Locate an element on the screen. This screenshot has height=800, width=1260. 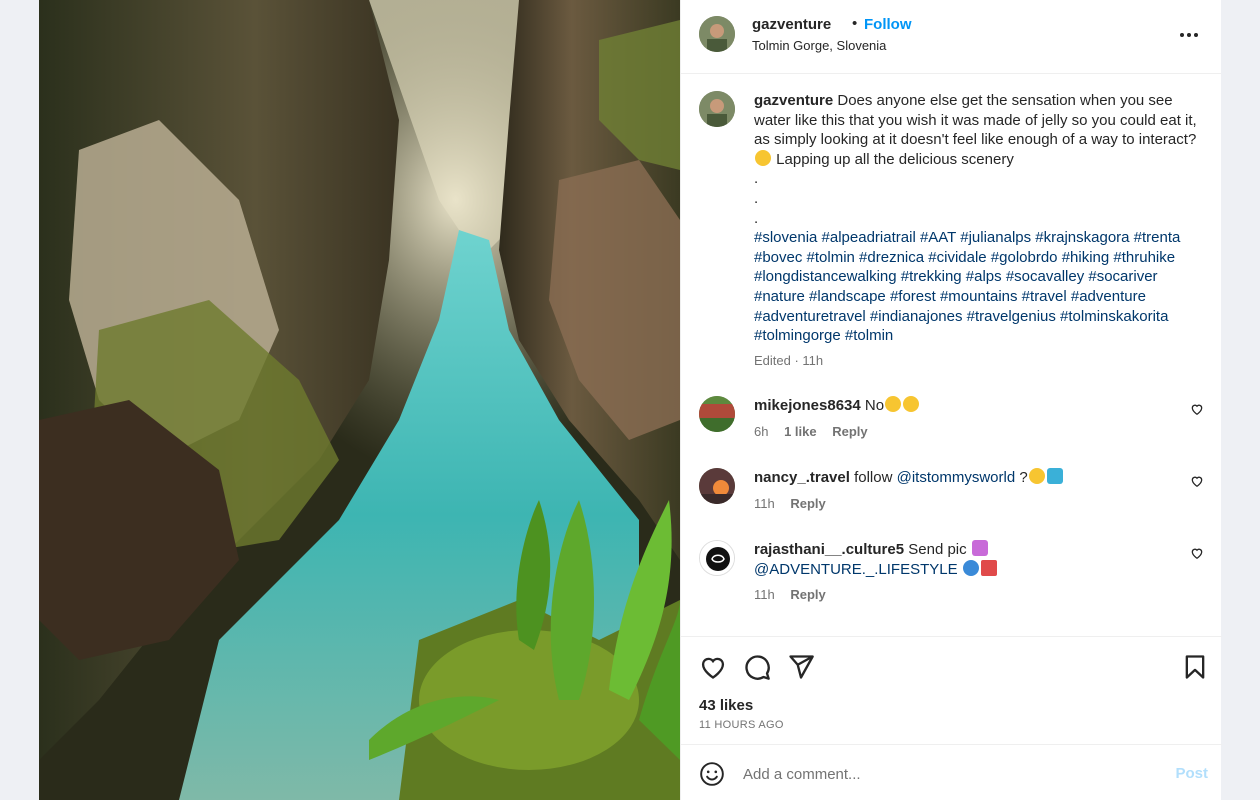
follow-button: Follow is located at coordinates (888, 24).